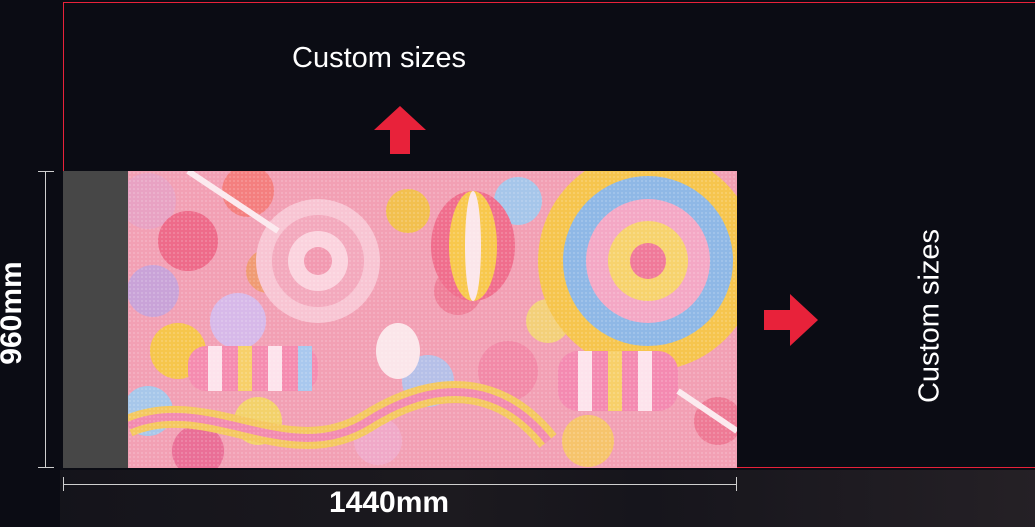 The height and width of the screenshot is (527, 1035). What do you see at coordinates (547, 498) in the screenshot?
I see `background-photo-strip` at bounding box center [547, 498].